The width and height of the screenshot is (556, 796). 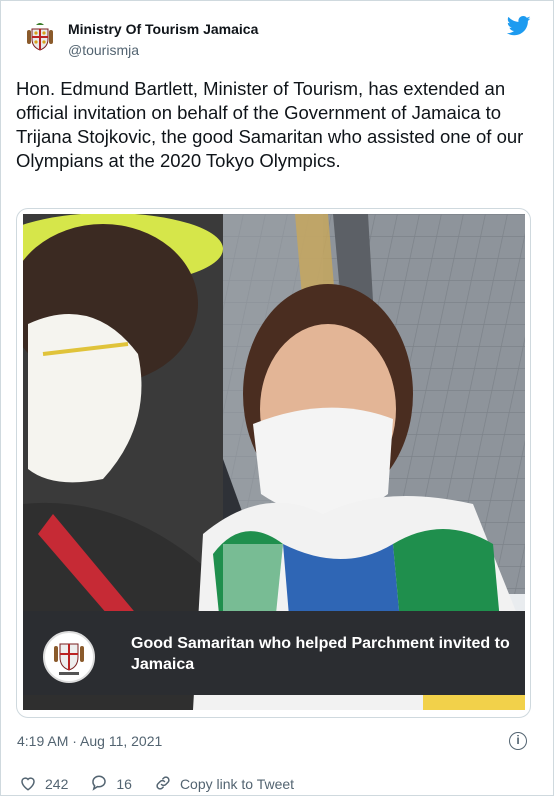 What do you see at coordinates (69, 657) in the screenshot?
I see `ministry-logo-icon` at bounding box center [69, 657].